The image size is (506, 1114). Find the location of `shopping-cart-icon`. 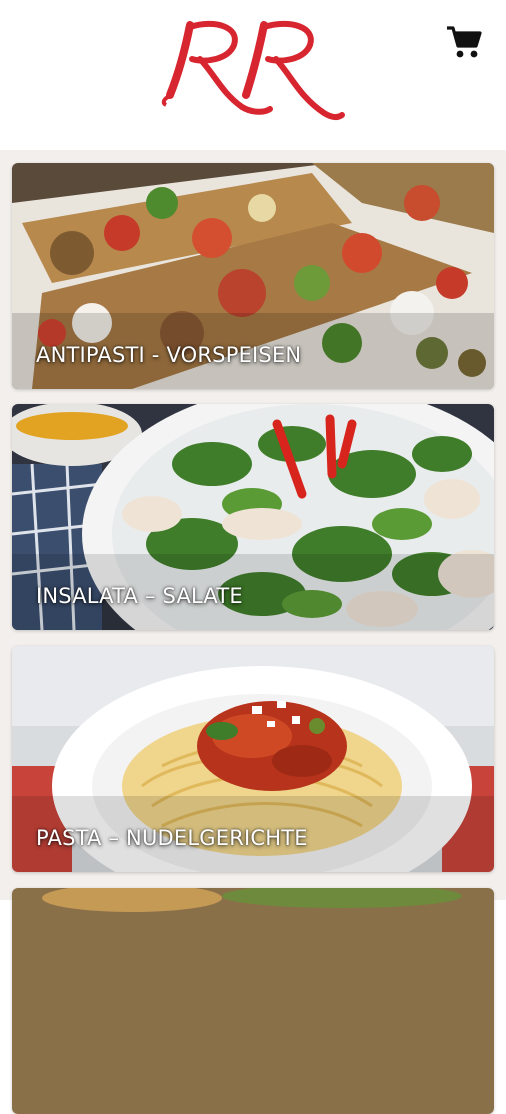

shopping-cart-icon is located at coordinates (464, 42).